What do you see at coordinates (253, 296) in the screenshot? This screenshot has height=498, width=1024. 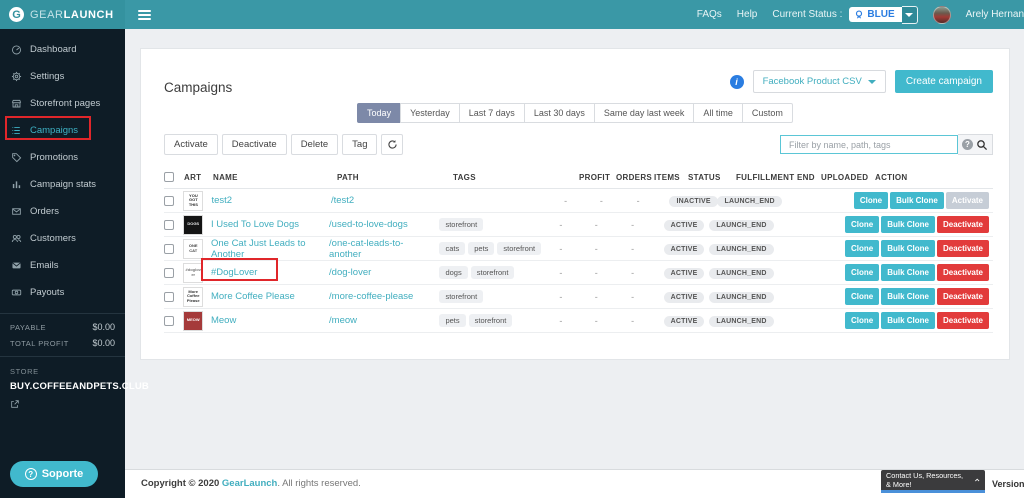 I see `campaign-name-link: More Coffee Please` at bounding box center [253, 296].